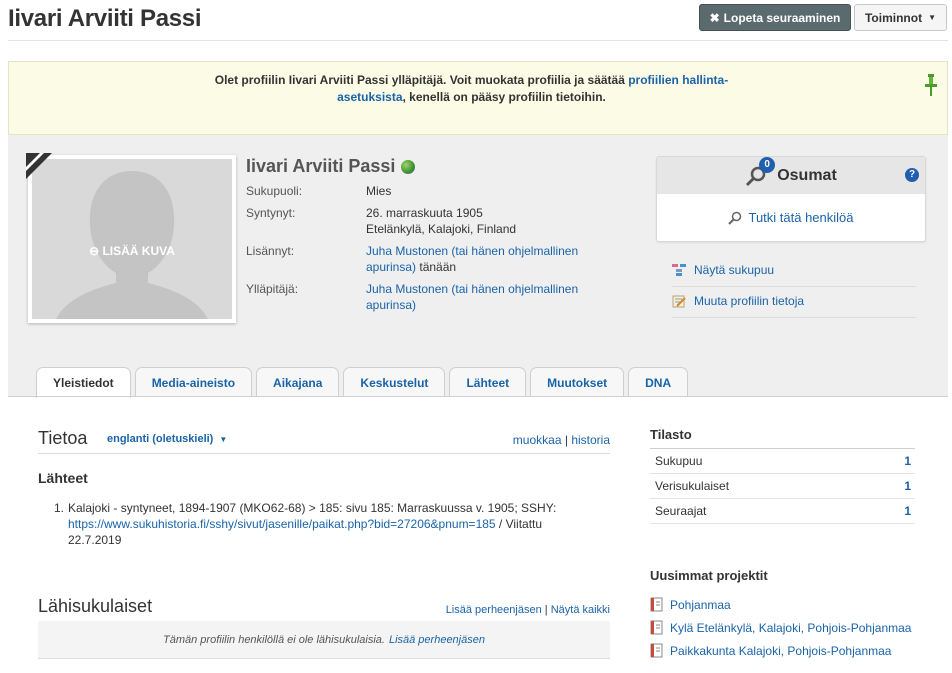 This screenshot has width=952, height=673. What do you see at coordinates (394, 382) in the screenshot?
I see `tab-discussions: Keskustelut` at bounding box center [394, 382].